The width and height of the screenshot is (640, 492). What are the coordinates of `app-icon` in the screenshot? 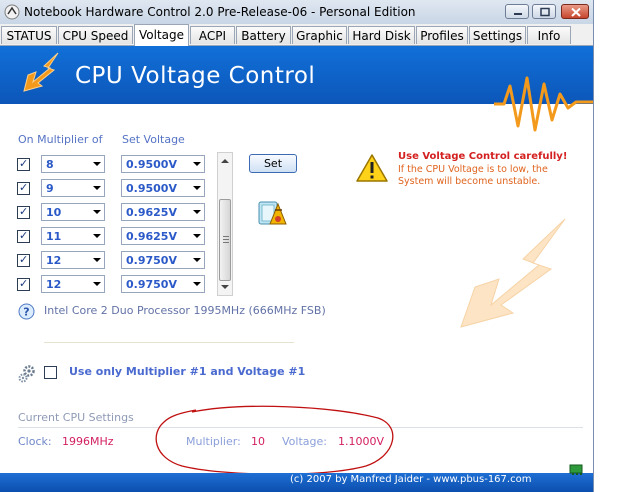 It's located at (12, 12).